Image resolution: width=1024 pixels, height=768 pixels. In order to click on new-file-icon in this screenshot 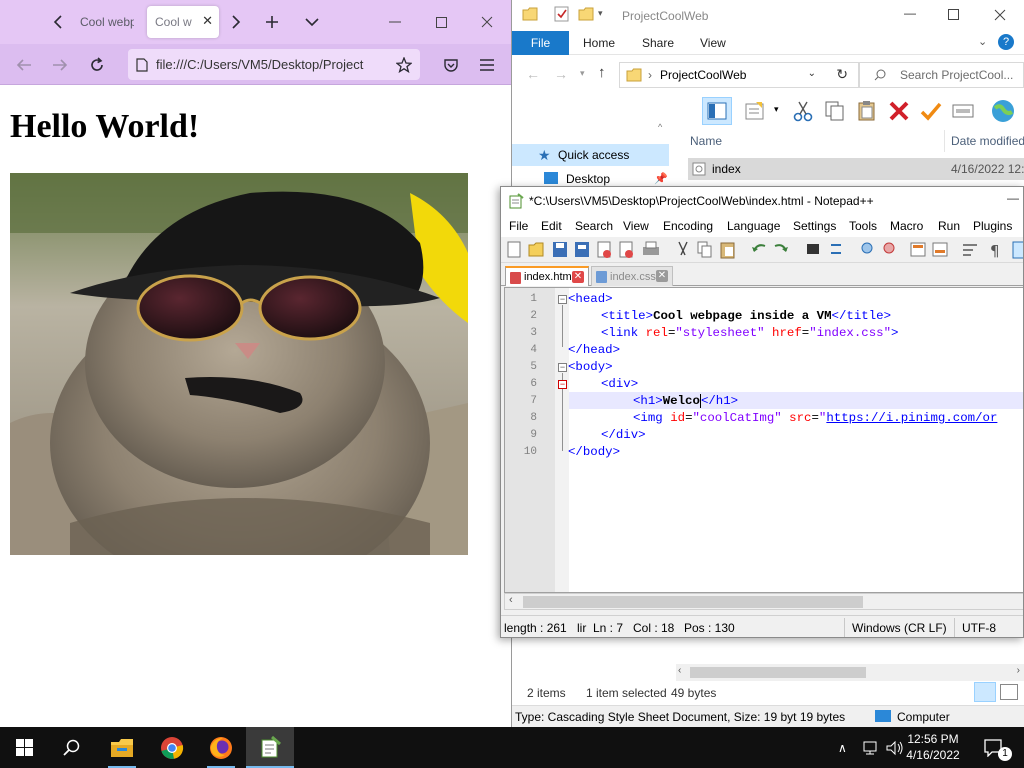, I will do `click(514, 249)`.